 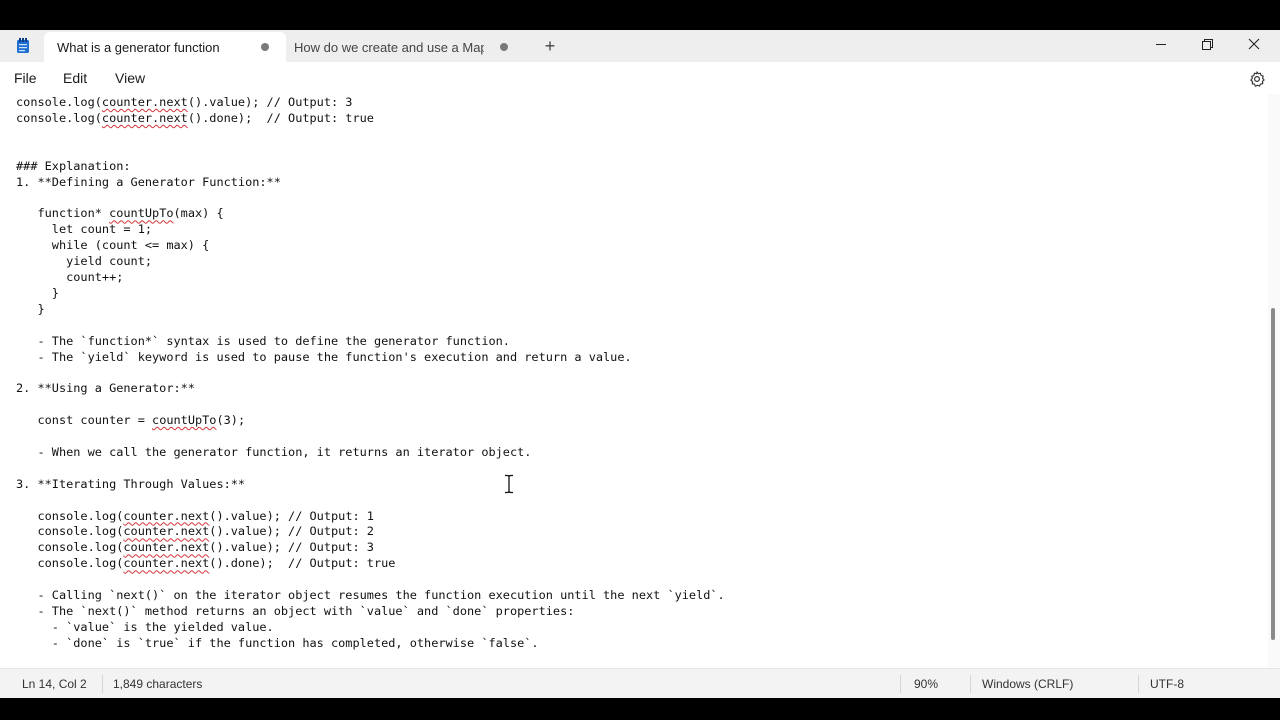 I want to click on menu-view: View, so click(x=130, y=78).